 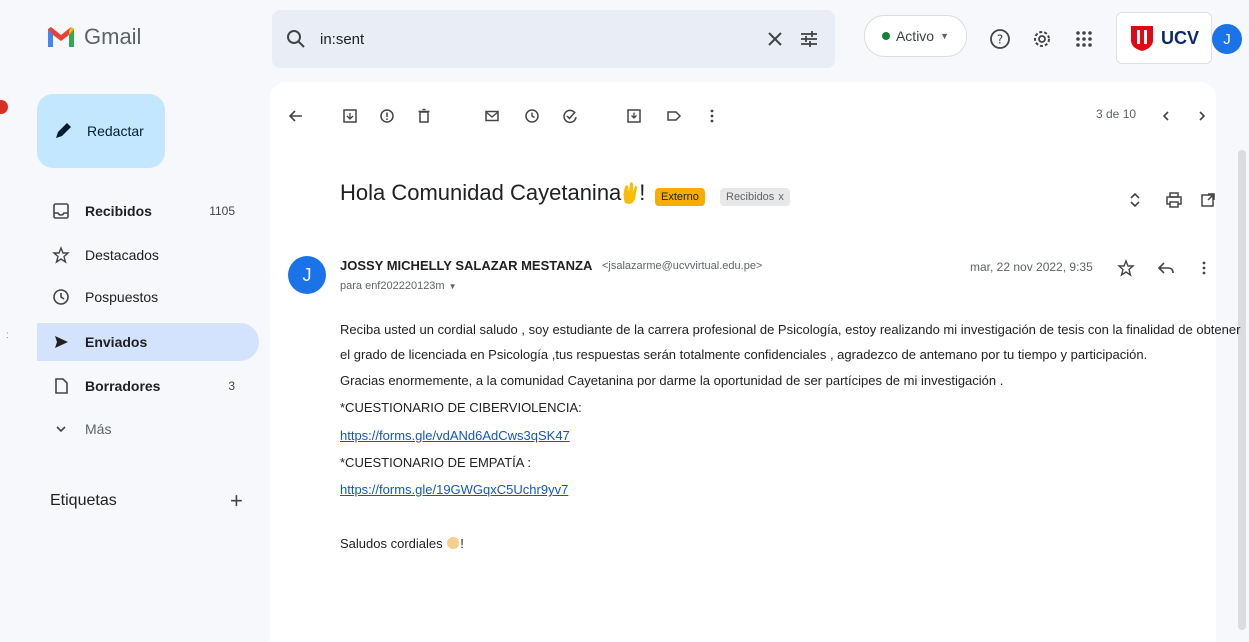 What do you see at coordinates (115, 131) in the screenshot?
I see `compose-label: Redactar` at bounding box center [115, 131].